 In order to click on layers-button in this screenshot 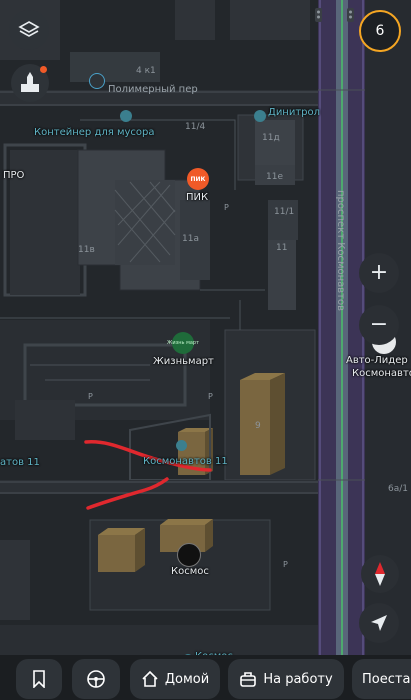, I will do `click(29, 30)`.